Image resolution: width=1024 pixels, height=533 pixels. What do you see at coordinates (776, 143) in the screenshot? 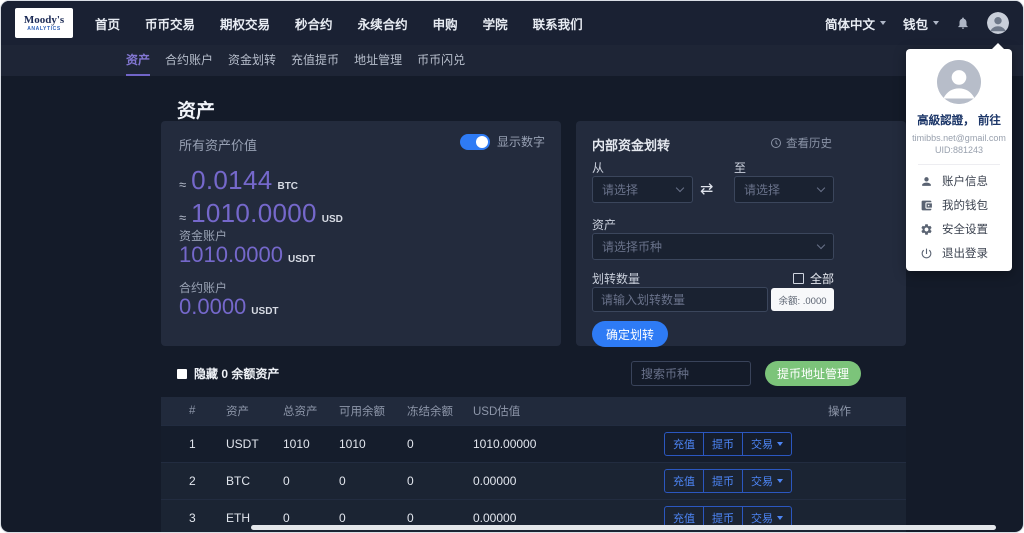
I see `clock-icon` at bounding box center [776, 143].